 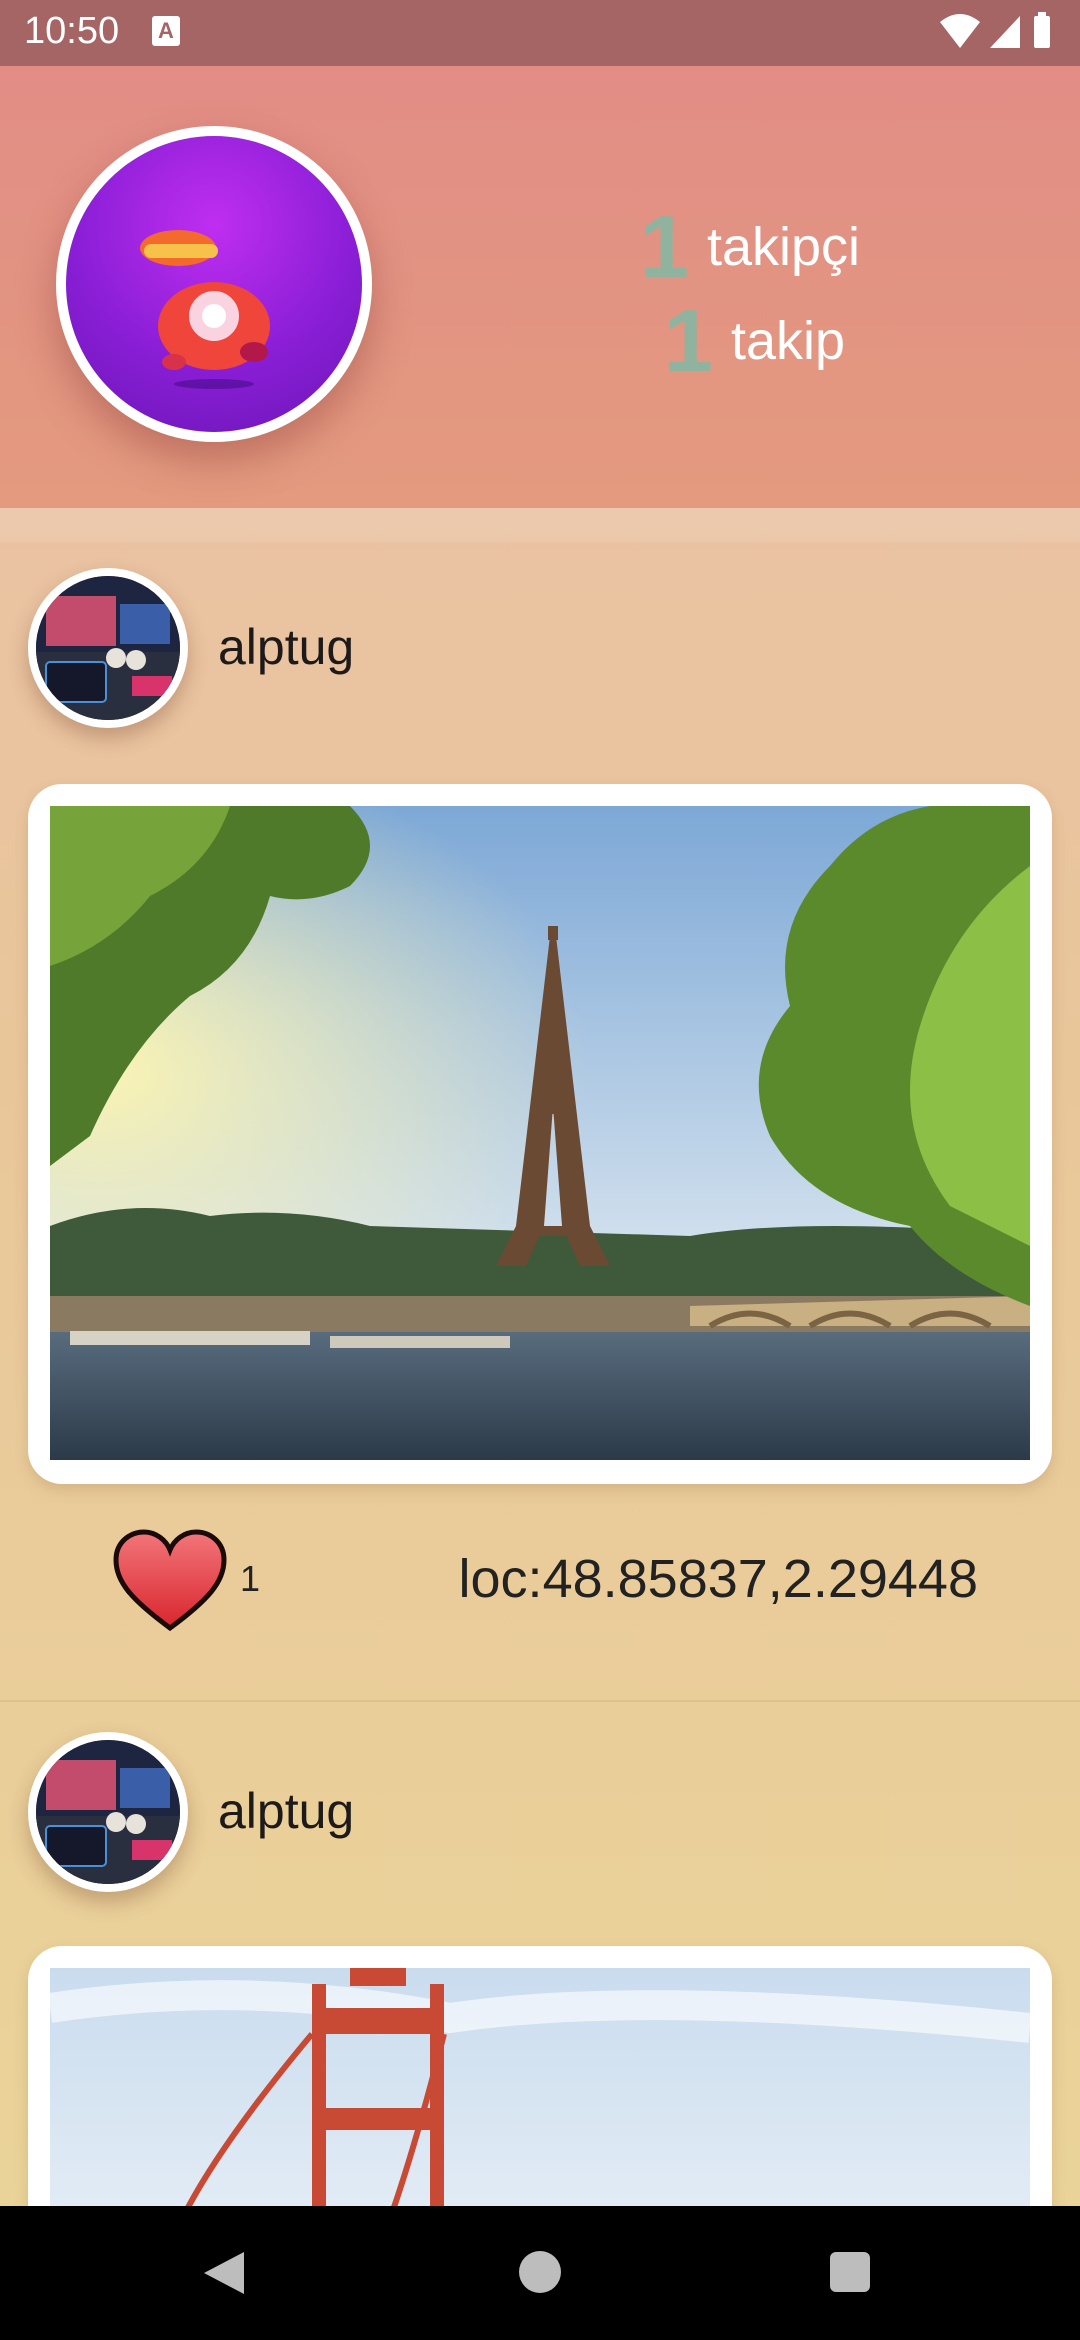 I want to click on battery-icon, so click(x=1042, y=30).